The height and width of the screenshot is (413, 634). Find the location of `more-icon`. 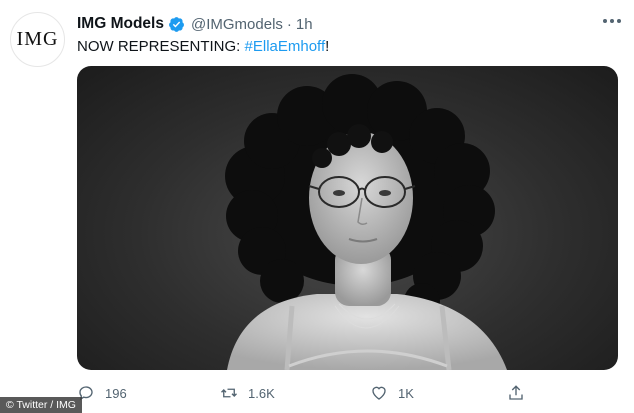

more-icon is located at coordinates (612, 19).